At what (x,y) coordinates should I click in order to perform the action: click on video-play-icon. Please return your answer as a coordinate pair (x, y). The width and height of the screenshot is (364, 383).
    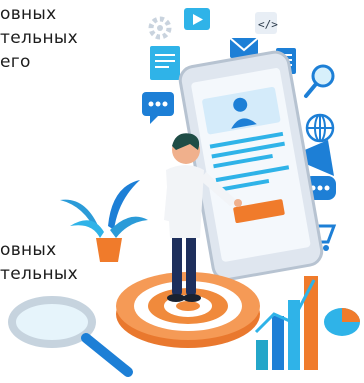
    Looking at the image, I should click on (197, 19).